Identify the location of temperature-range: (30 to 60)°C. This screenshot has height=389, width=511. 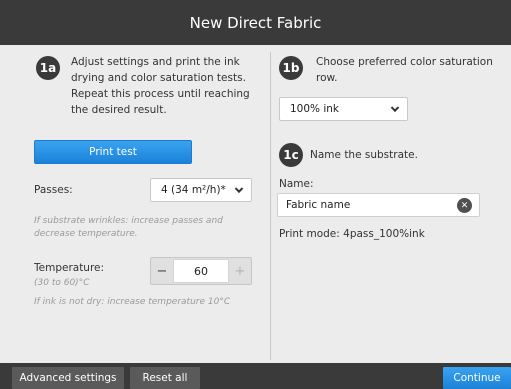
(62, 283).